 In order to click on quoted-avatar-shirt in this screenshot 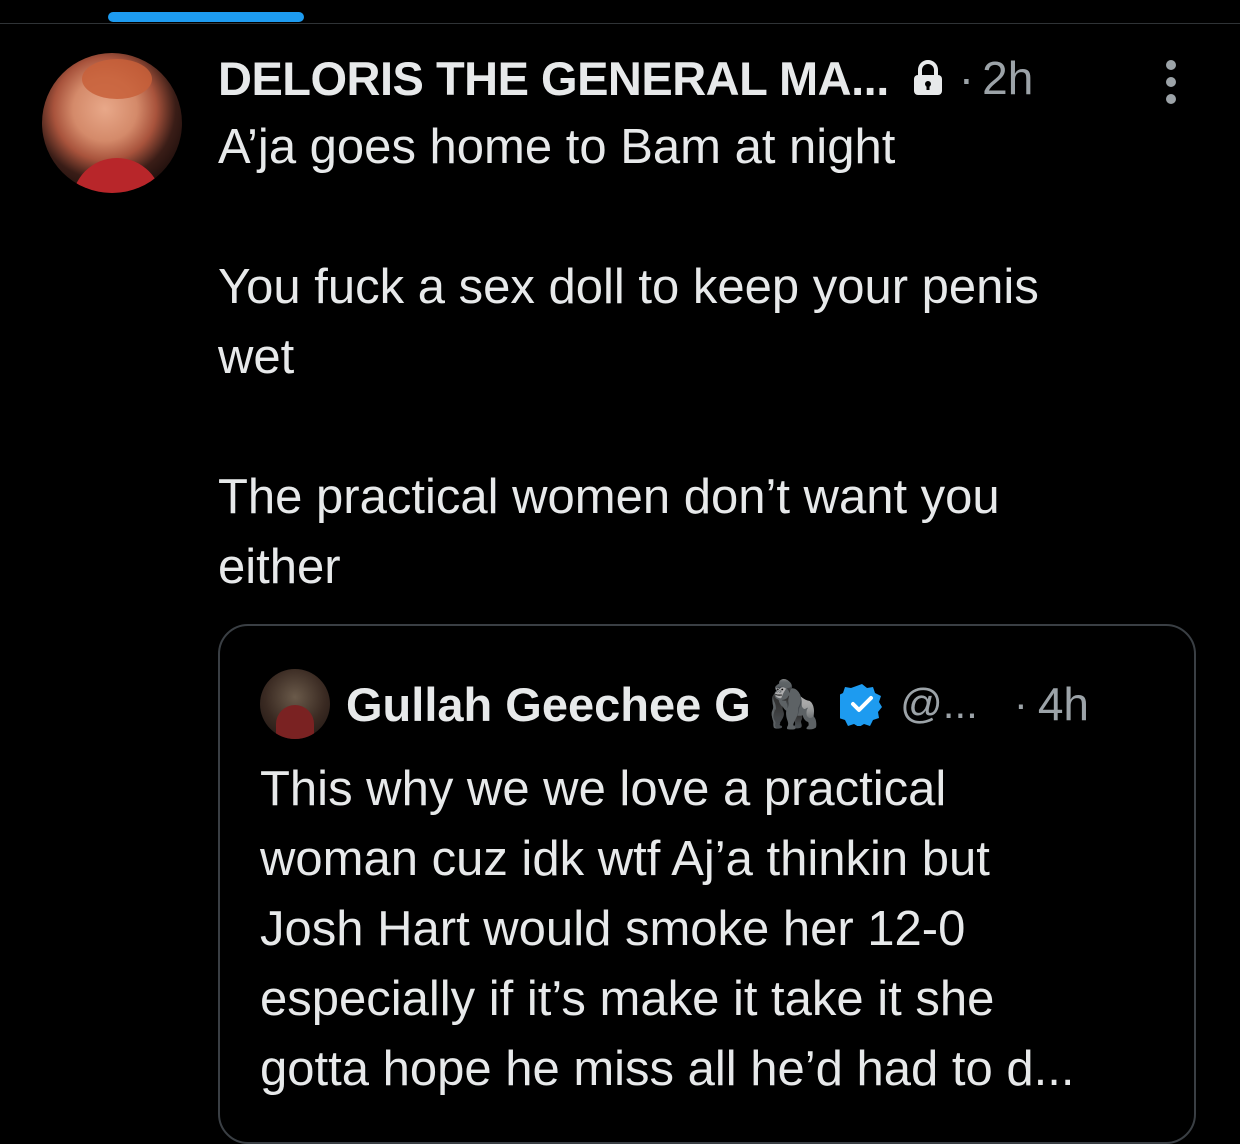, I will do `click(295, 722)`.